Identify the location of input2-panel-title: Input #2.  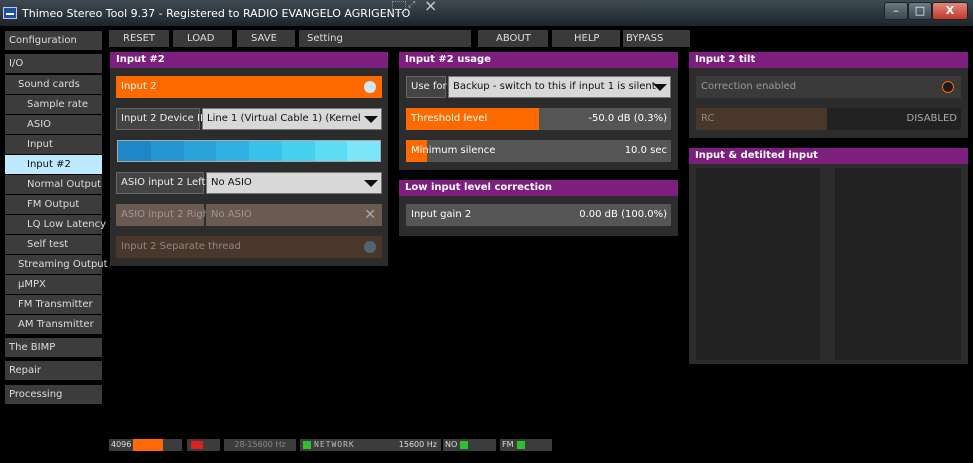
(249, 60).